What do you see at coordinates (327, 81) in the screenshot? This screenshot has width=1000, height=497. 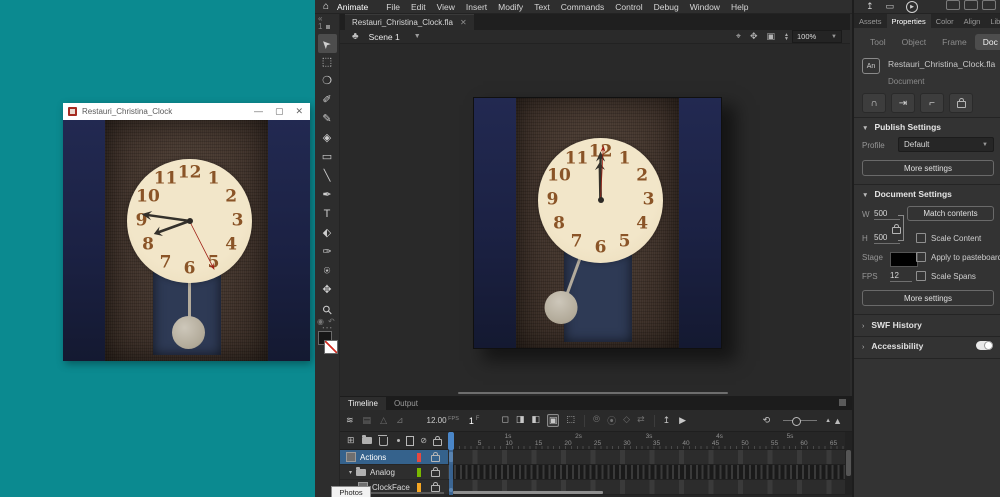 I see `lasso-tool-icon: ❍` at bounding box center [327, 81].